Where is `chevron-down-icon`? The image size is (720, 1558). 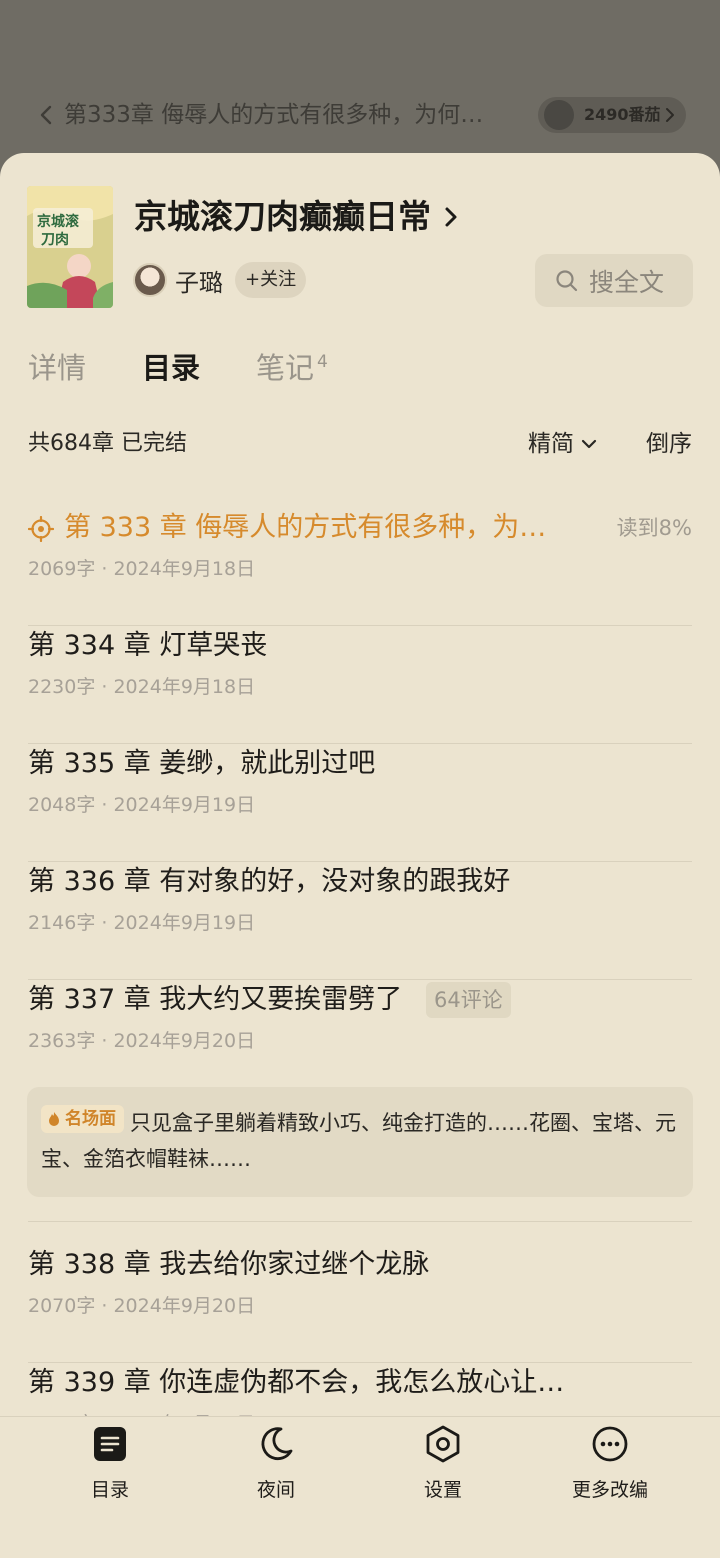
chevron-down-icon is located at coordinates (589, 444).